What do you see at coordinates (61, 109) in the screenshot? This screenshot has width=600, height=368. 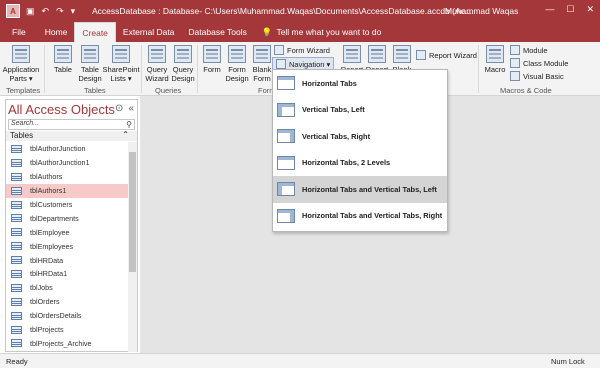 I see `nav-pane-title: All Access Objects` at bounding box center [61, 109].